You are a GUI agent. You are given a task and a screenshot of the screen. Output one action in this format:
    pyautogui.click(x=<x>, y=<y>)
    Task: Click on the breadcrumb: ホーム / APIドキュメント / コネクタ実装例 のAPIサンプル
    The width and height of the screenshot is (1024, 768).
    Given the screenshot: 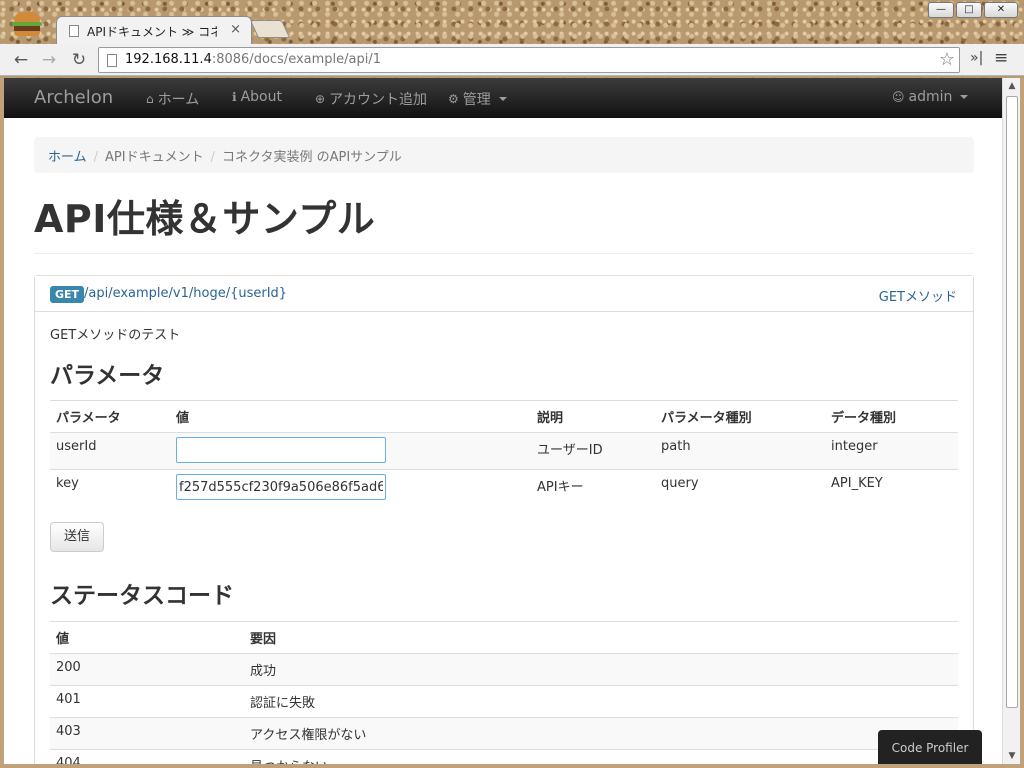 What is the action you would take?
    pyautogui.click(x=504, y=155)
    